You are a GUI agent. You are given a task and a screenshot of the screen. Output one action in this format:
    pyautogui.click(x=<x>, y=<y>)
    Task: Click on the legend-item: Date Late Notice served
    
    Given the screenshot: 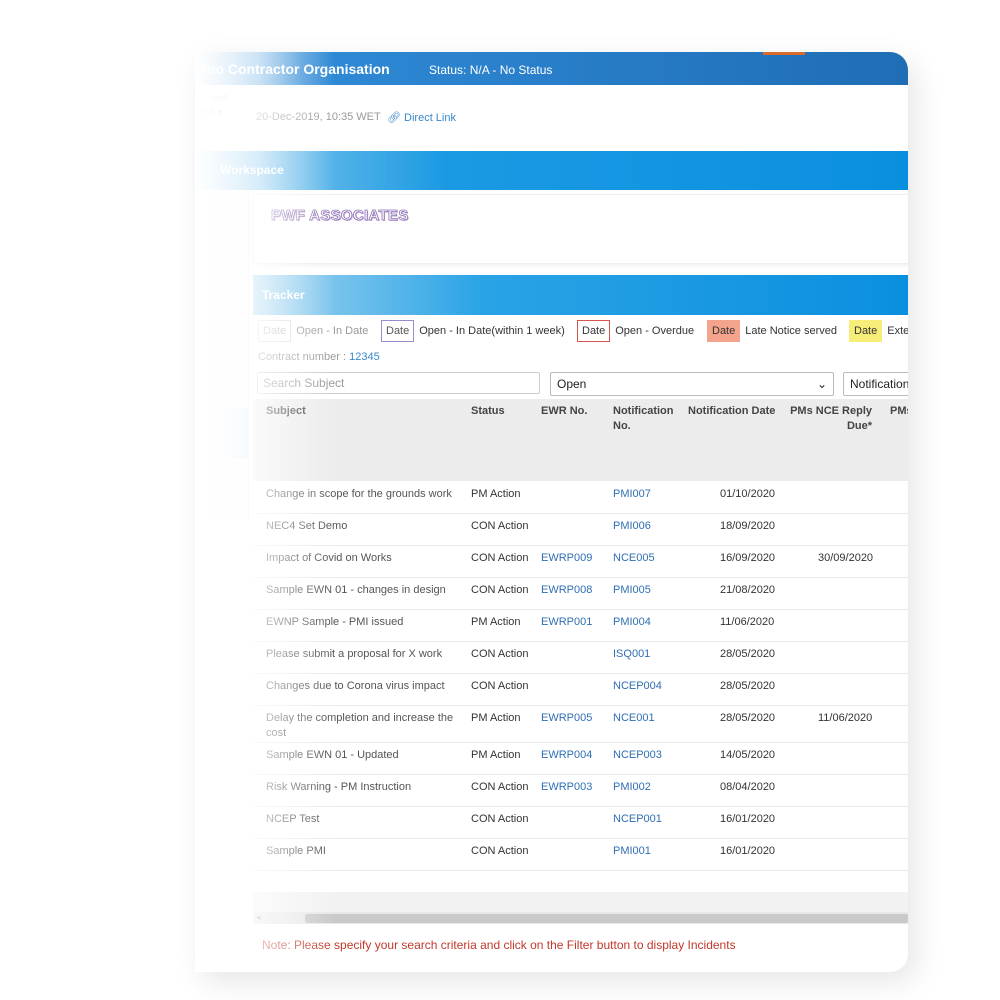 What is the action you would take?
    pyautogui.click(x=772, y=331)
    